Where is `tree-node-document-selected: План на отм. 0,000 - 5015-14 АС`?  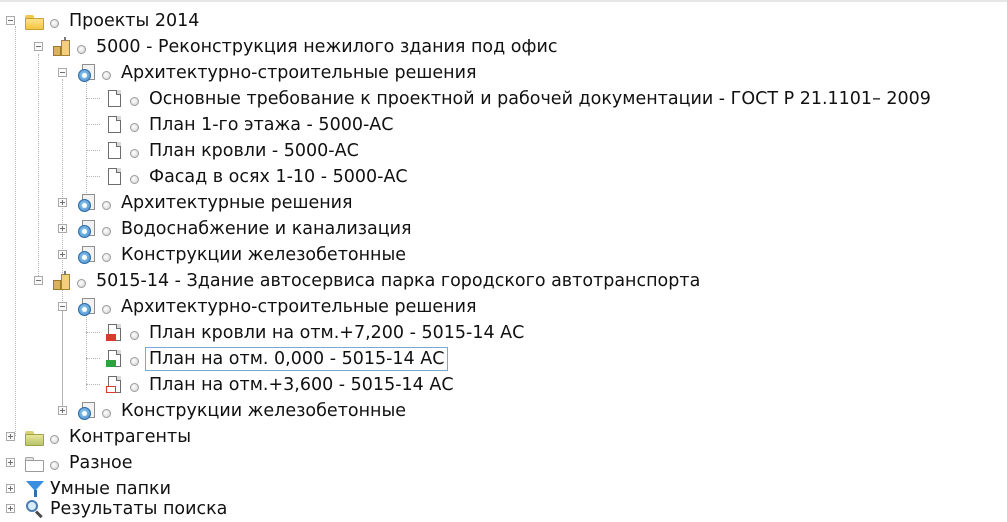 tree-node-document-selected: План на отм. 0,000 - 5015-14 АС is located at coordinates (224, 359).